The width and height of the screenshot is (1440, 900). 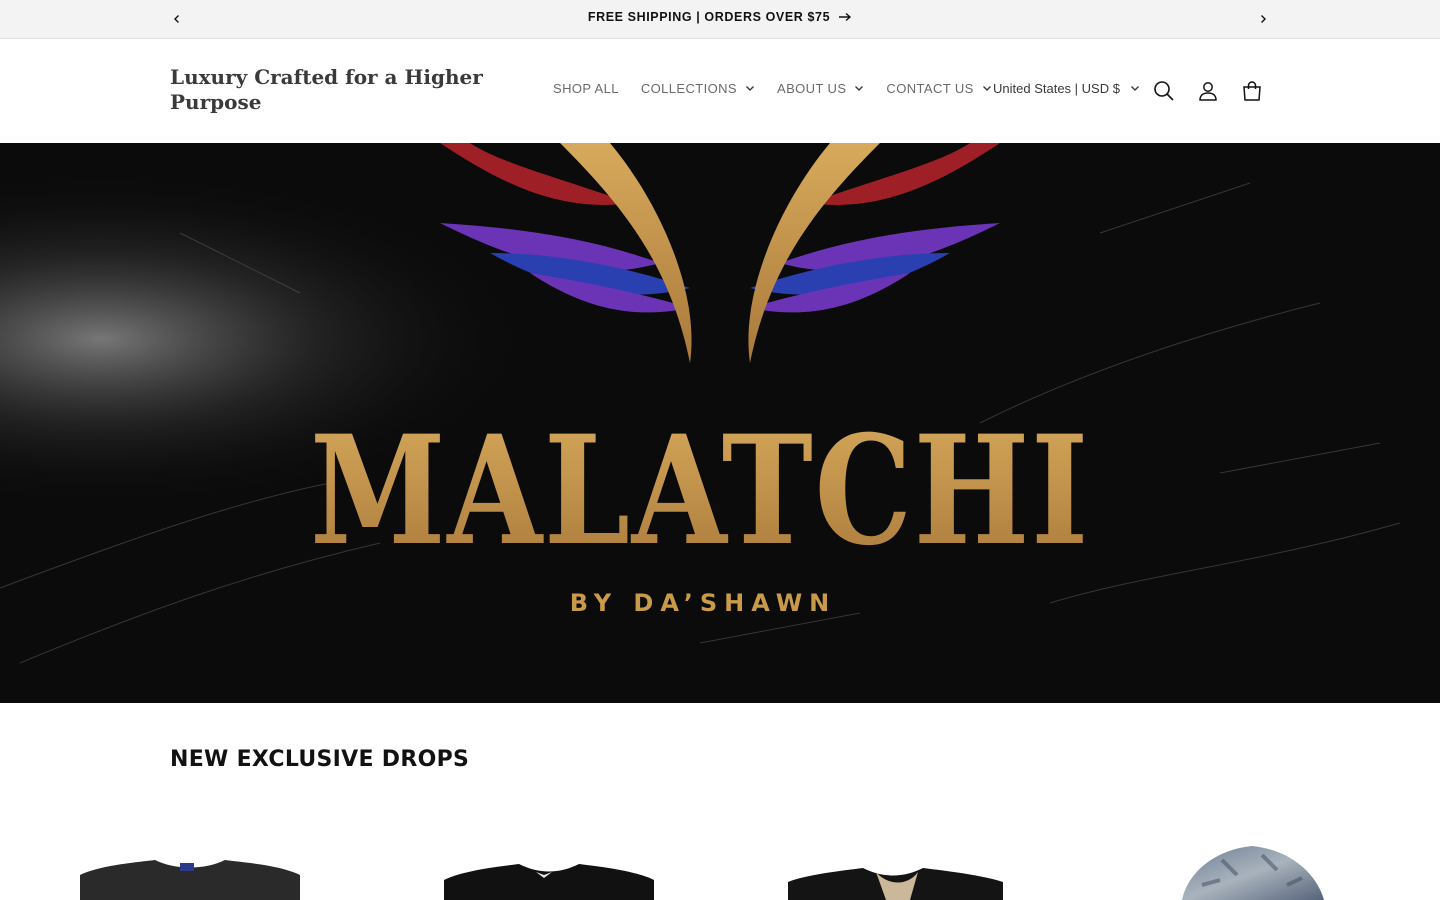 I want to click on nav-shop-all: SHOP ALL, so click(x=586, y=88).